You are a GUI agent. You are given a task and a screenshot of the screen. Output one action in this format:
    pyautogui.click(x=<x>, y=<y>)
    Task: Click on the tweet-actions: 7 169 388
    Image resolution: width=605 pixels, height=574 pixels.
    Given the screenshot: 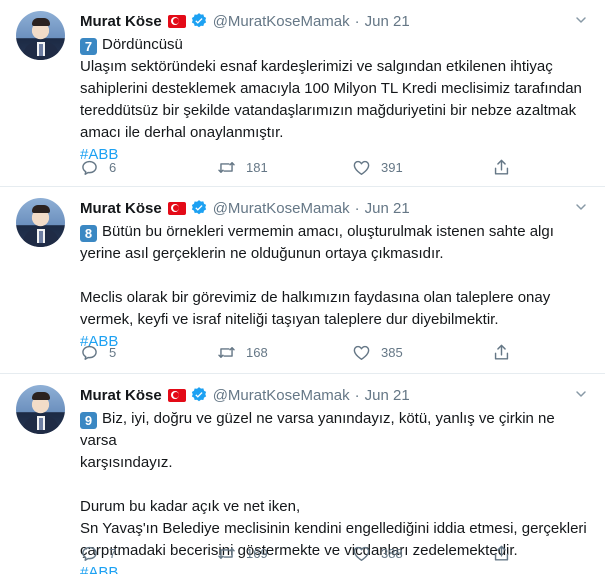 What is the action you would take?
    pyautogui.click(x=305, y=553)
    